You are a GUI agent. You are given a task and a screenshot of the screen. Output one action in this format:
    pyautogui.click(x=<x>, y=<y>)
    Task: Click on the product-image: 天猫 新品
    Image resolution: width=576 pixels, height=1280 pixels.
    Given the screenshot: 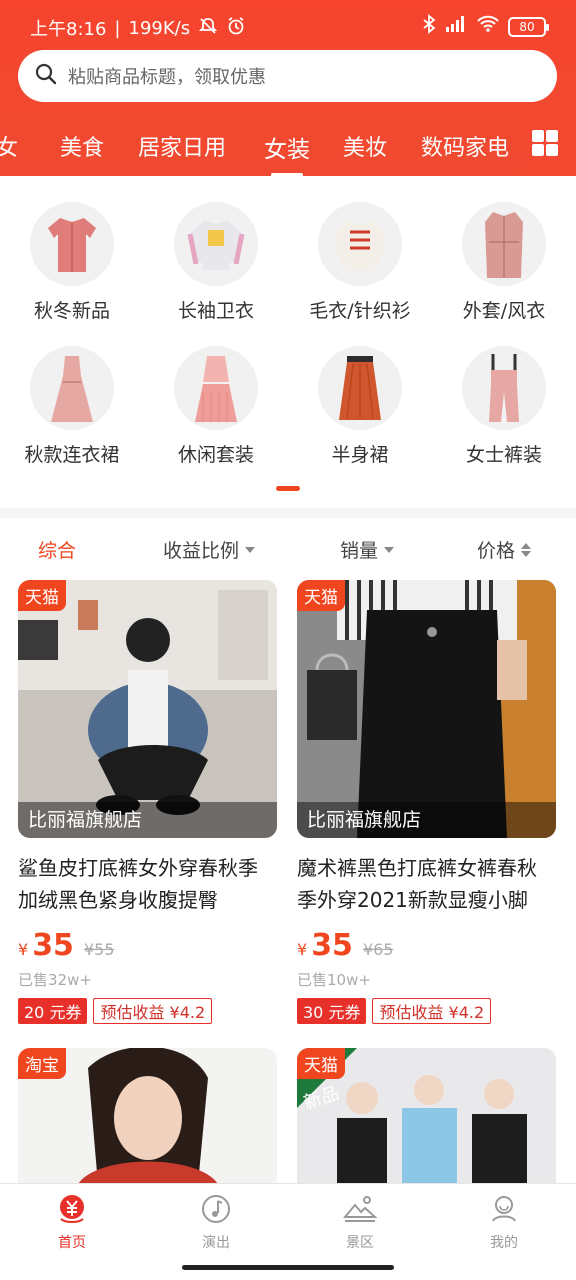 What is the action you would take?
    pyautogui.click(x=426, y=1116)
    